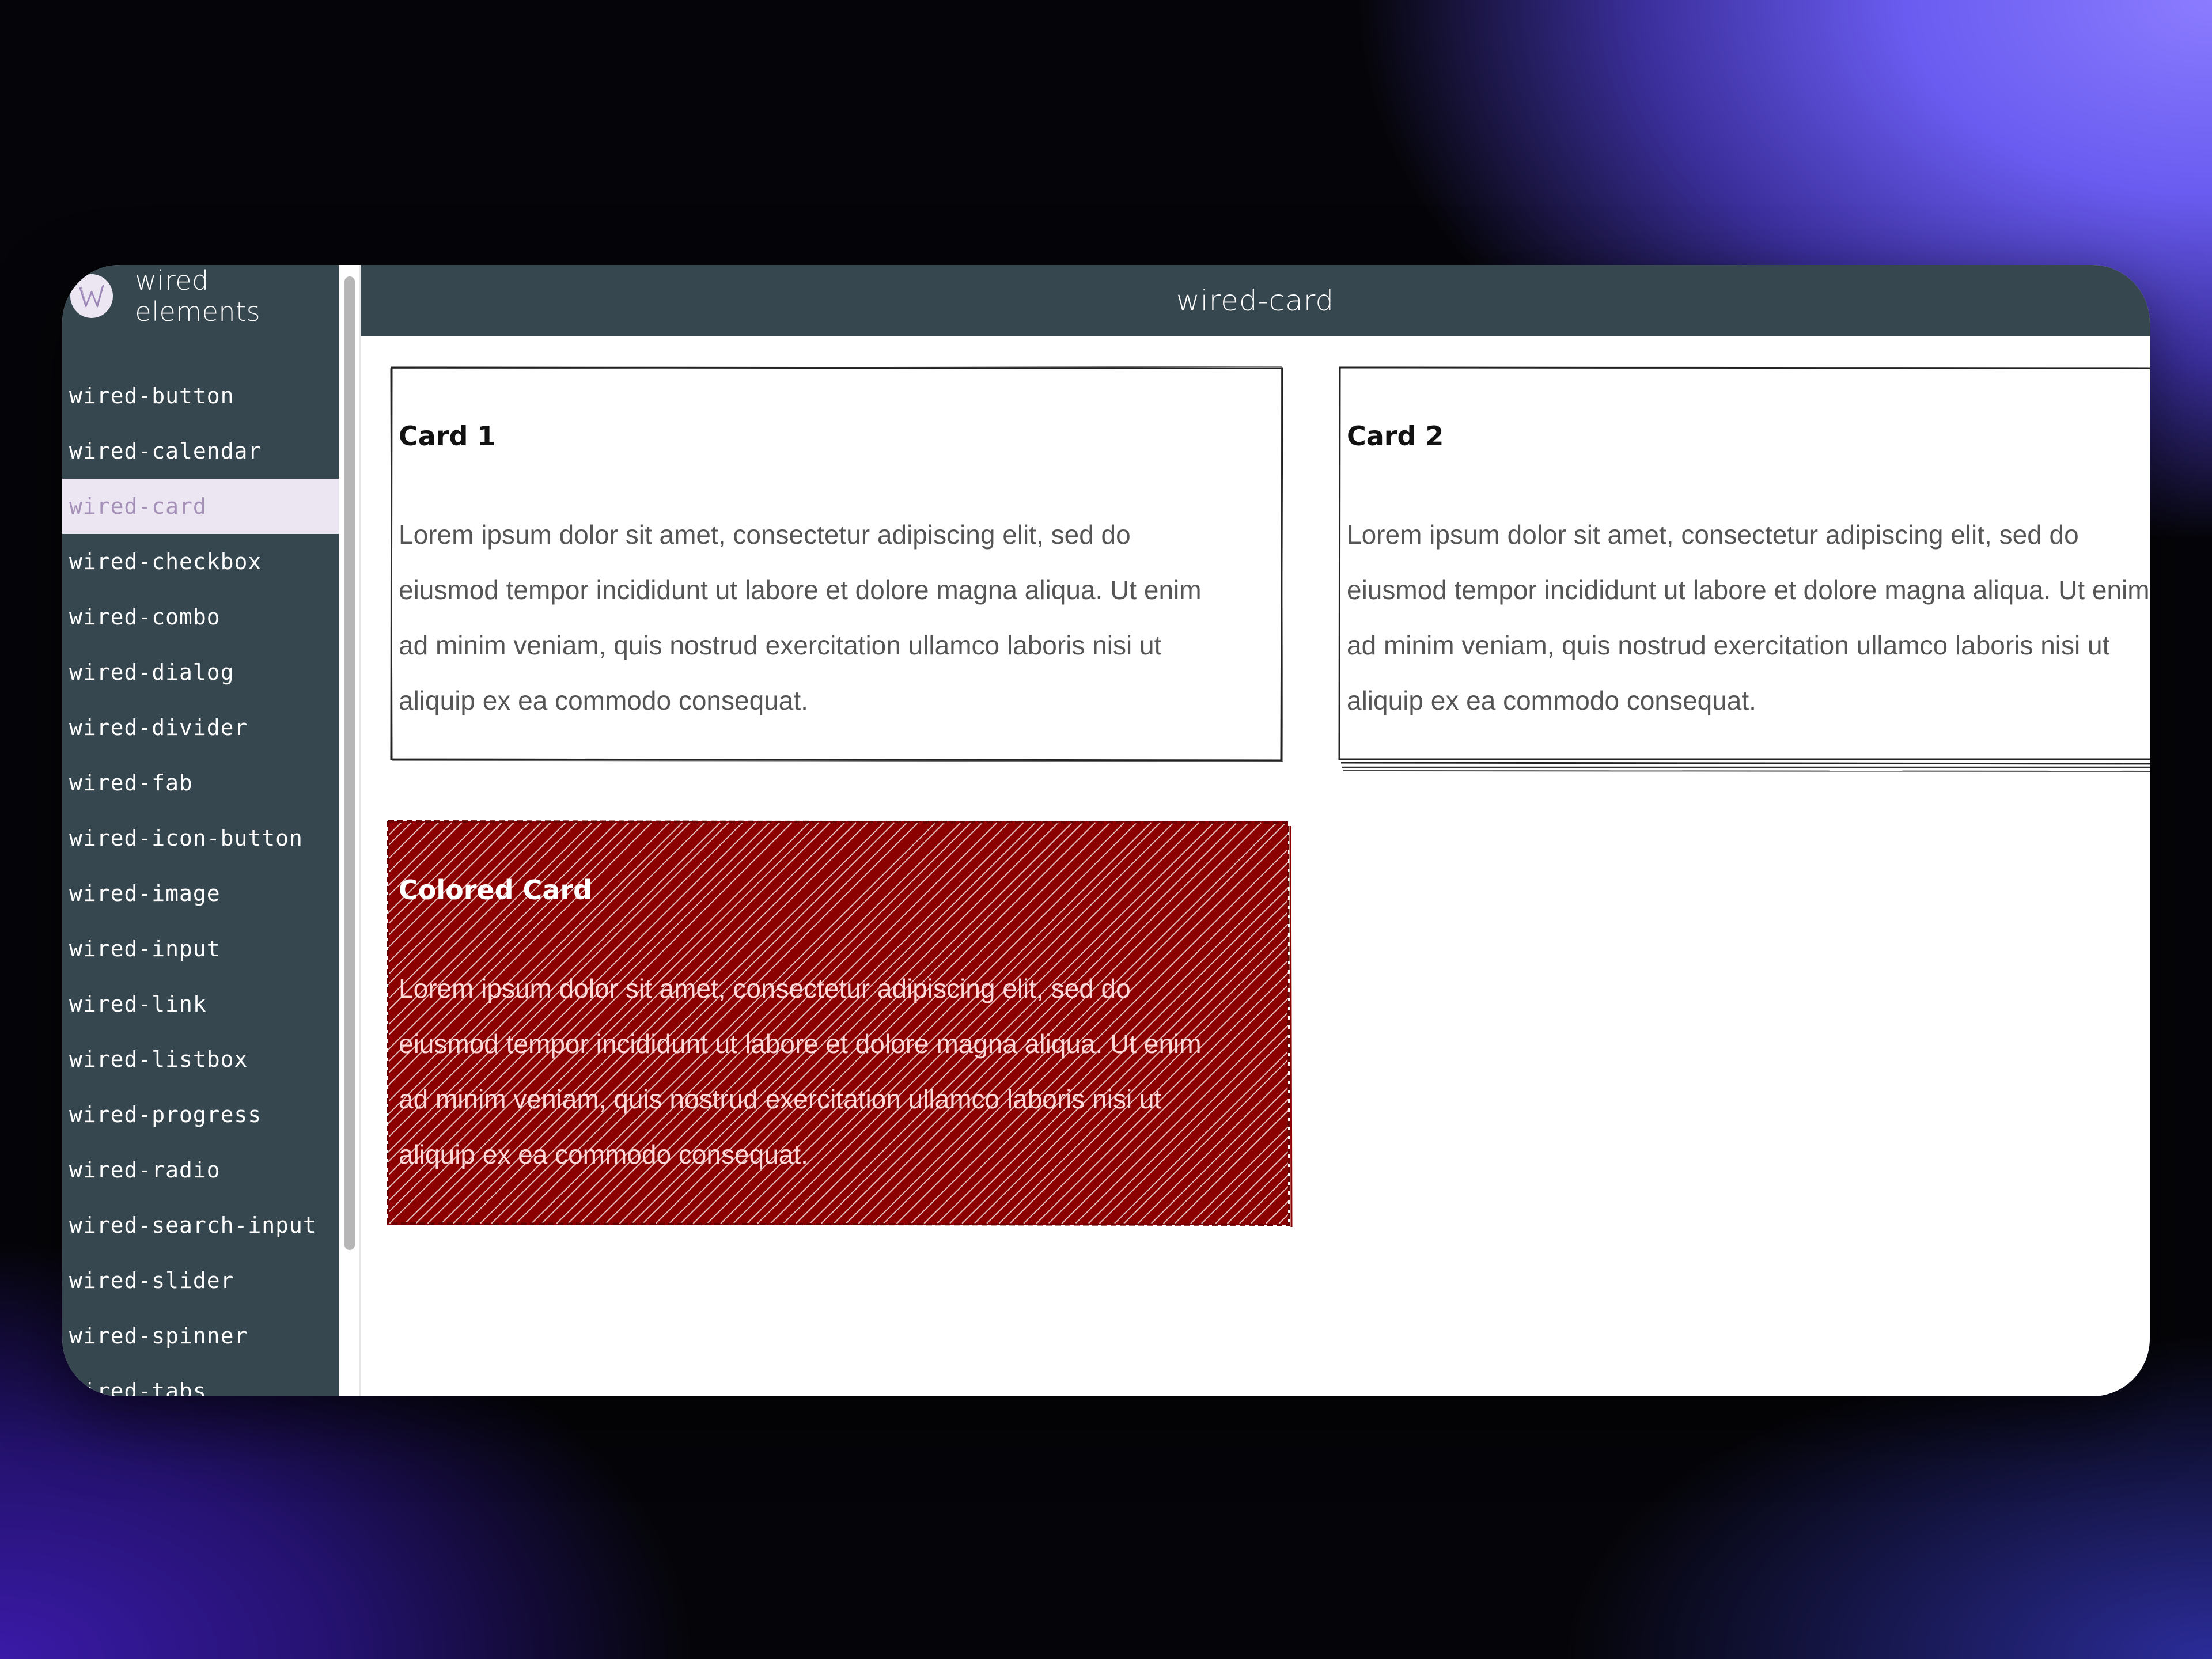 Image resolution: width=2212 pixels, height=1659 pixels. Describe the element at coordinates (200, 561) in the screenshot. I see `sidebar-item-checkbox: wired-checkbox` at that location.